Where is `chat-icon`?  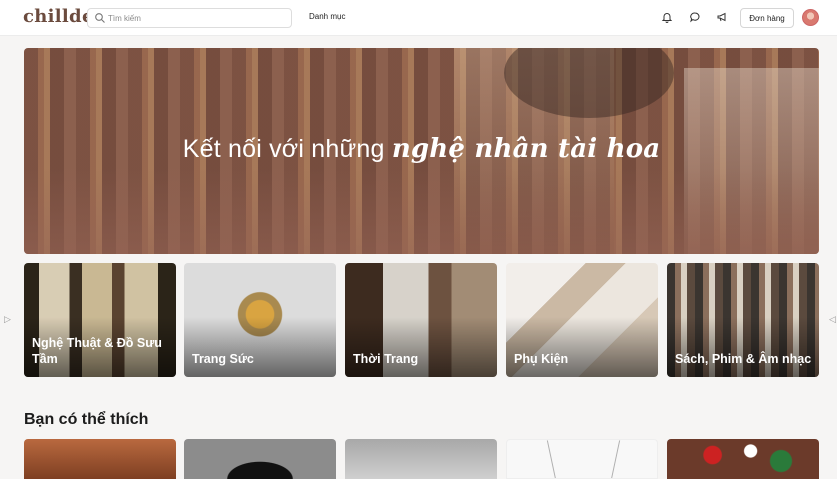
chat-icon is located at coordinates (695, 17).